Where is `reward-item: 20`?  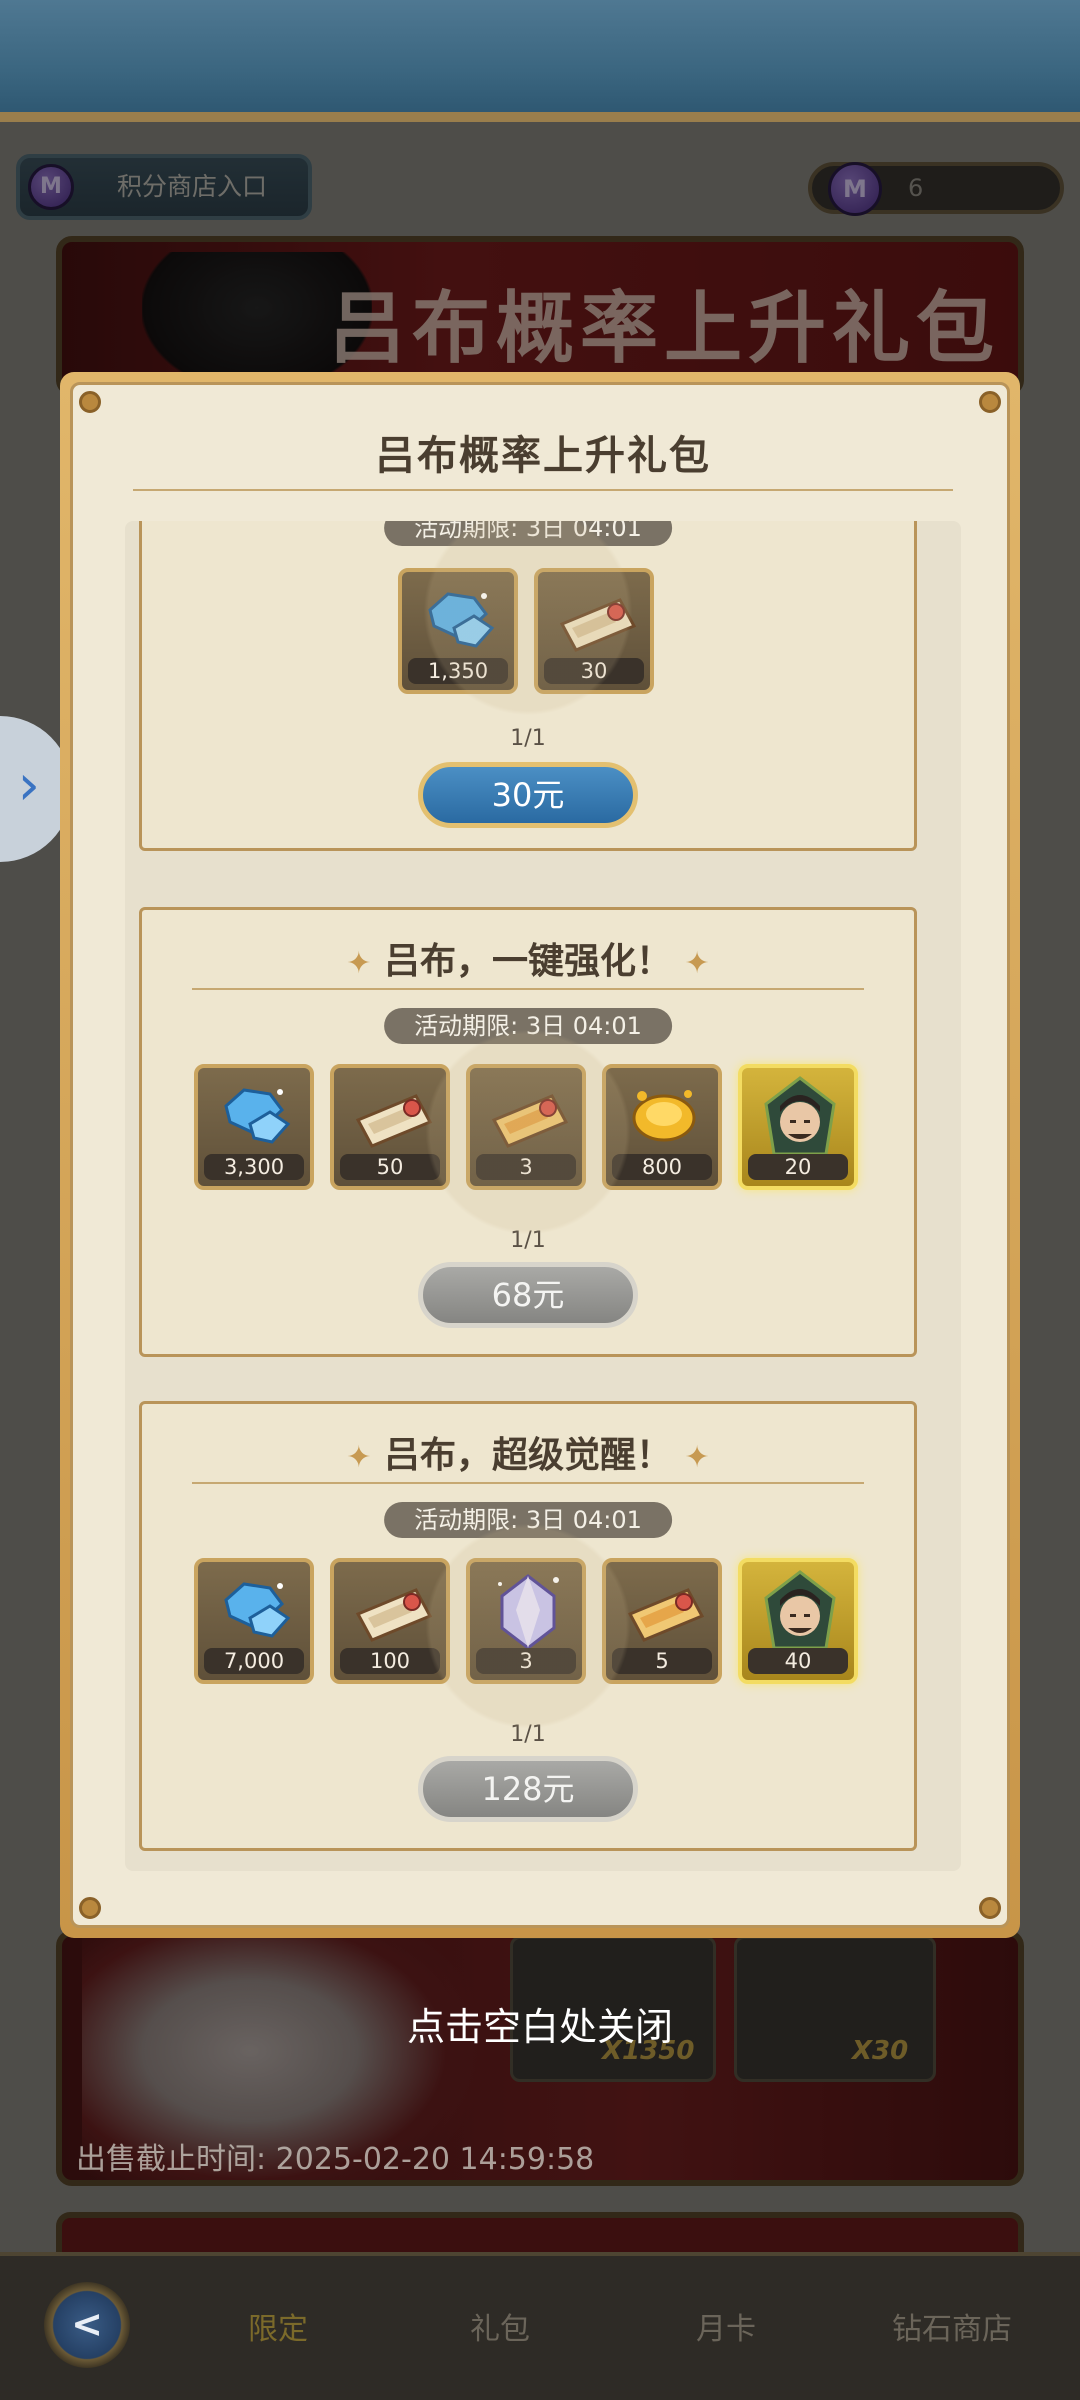 reward-item: 20 is located at coordinates (798, 1127).